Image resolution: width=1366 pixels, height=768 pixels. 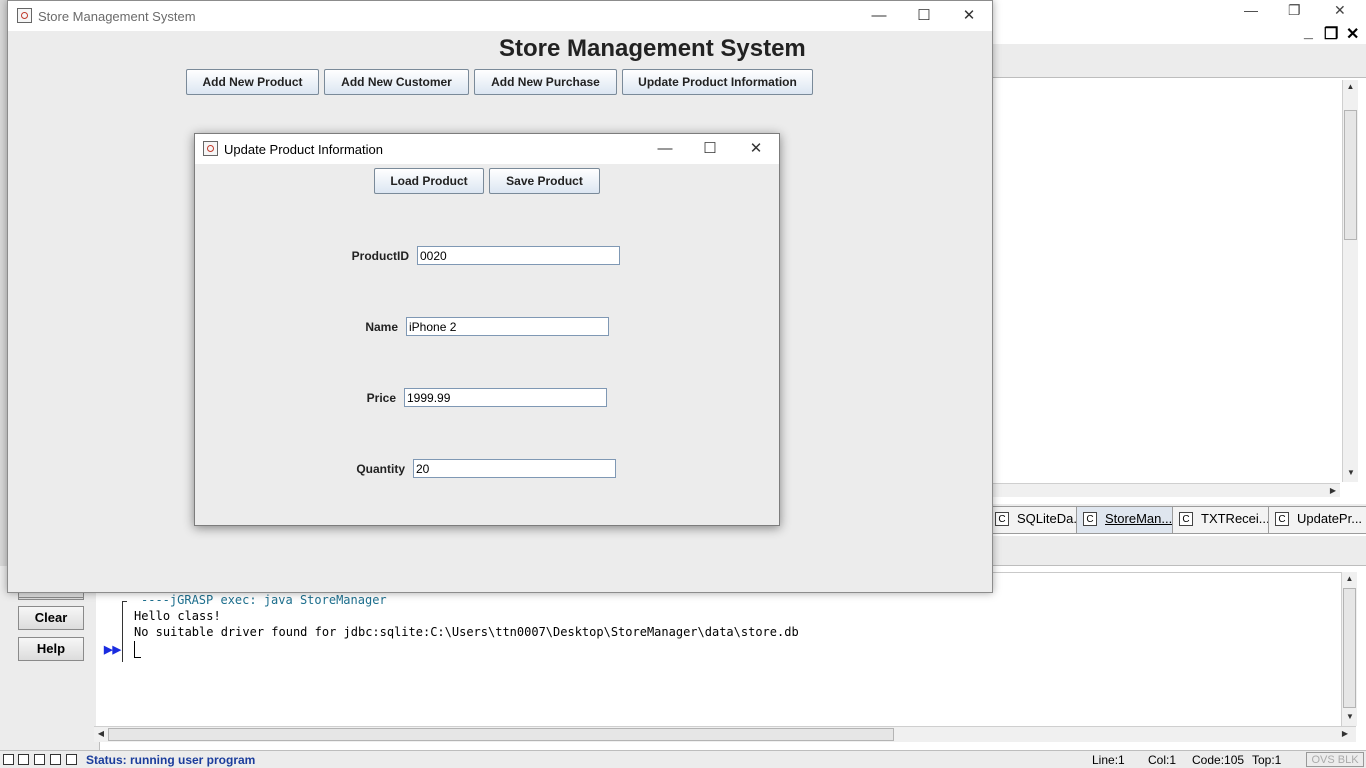 What do you see at coordinates (1251, 10) in the screenshot?
I see `minimize-icon: —` at bounding box center [1251, 10].